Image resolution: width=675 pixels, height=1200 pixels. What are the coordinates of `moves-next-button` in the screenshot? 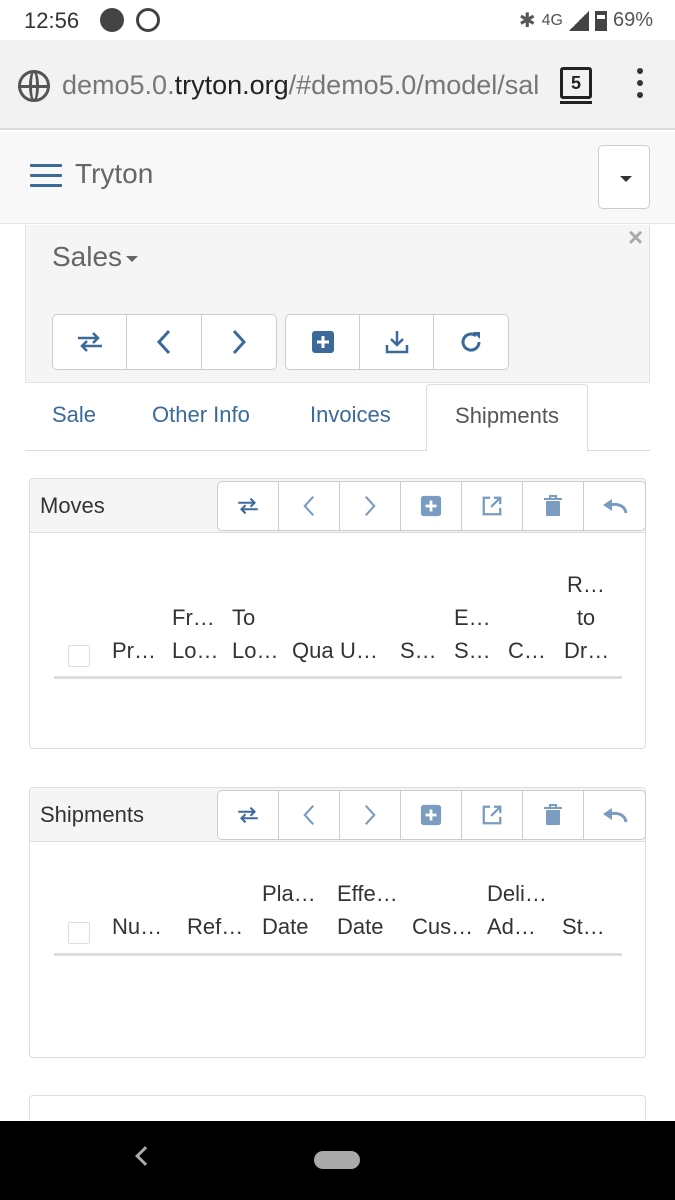 It's located at (370, 506).